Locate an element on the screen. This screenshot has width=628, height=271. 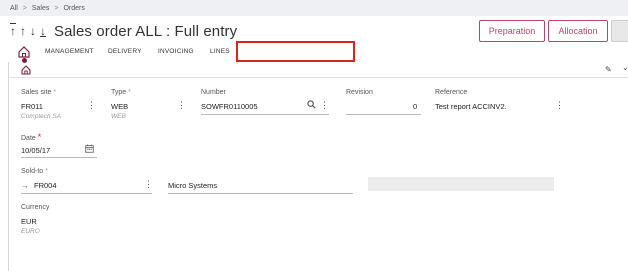
number-menu-icon: ⋮ is located at coordinates (324, 105).